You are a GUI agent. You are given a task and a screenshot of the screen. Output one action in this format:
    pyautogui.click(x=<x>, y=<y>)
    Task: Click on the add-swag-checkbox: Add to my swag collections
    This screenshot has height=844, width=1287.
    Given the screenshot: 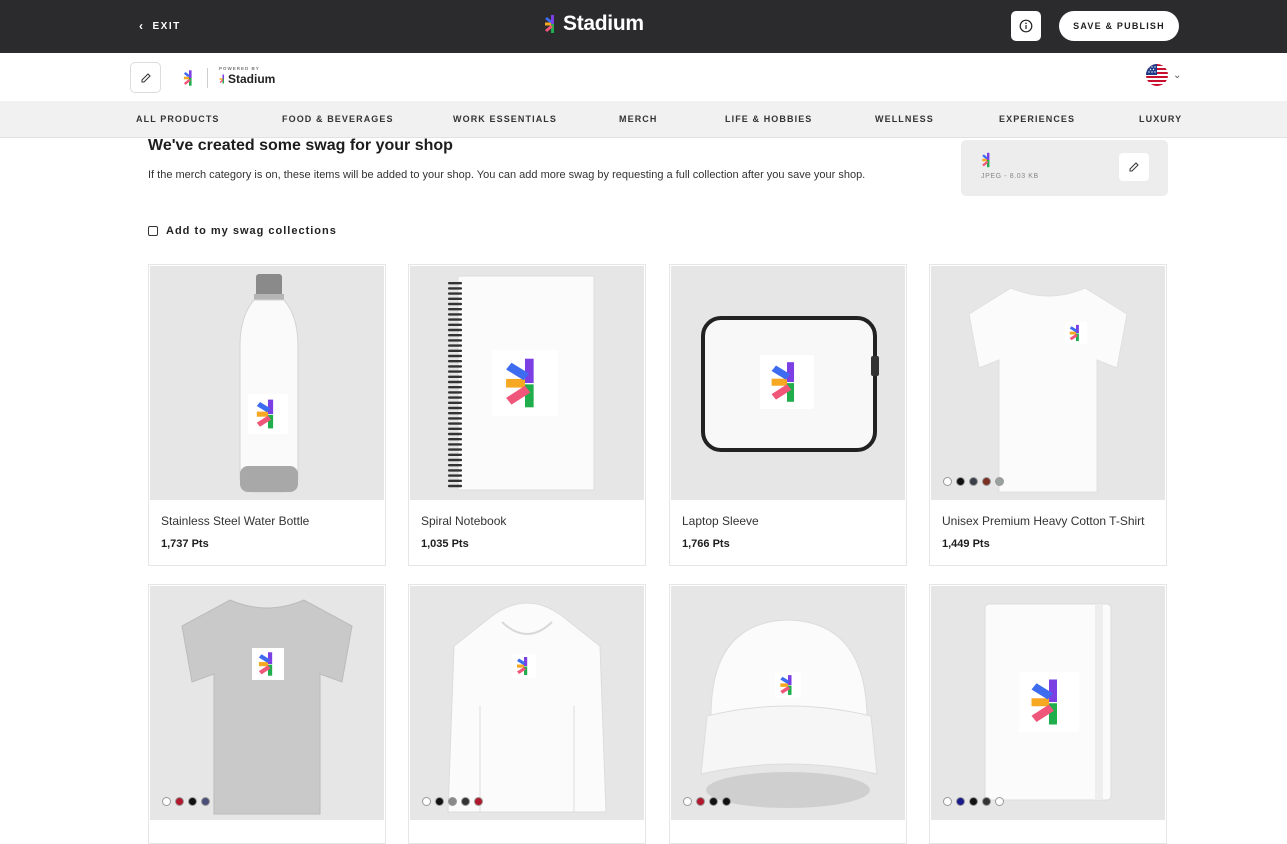 What is the action you would take?
    pyautogui.click(x=242, y=231)
    